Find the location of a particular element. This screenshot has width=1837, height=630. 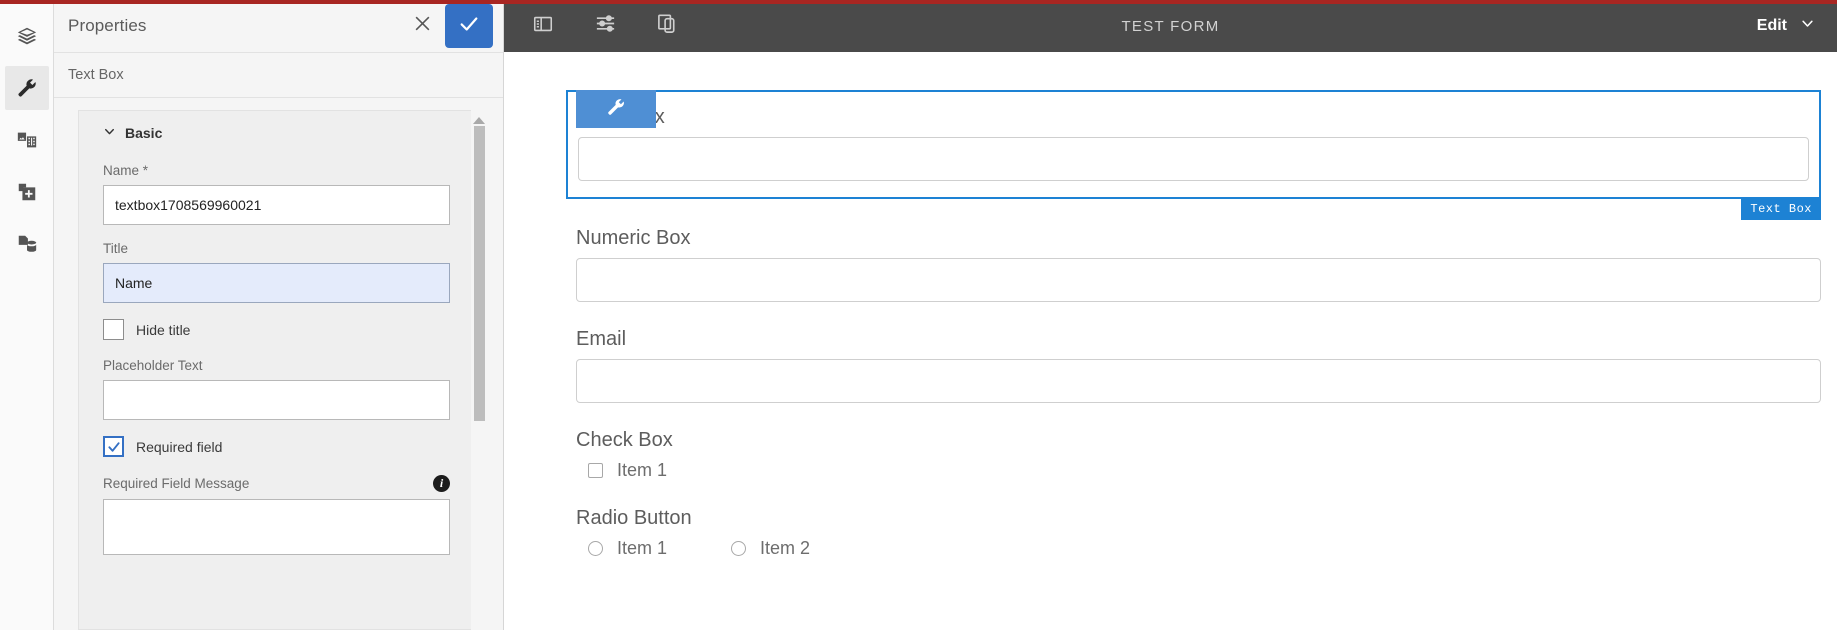

data-source-icon is located at coordinates (27, 244).